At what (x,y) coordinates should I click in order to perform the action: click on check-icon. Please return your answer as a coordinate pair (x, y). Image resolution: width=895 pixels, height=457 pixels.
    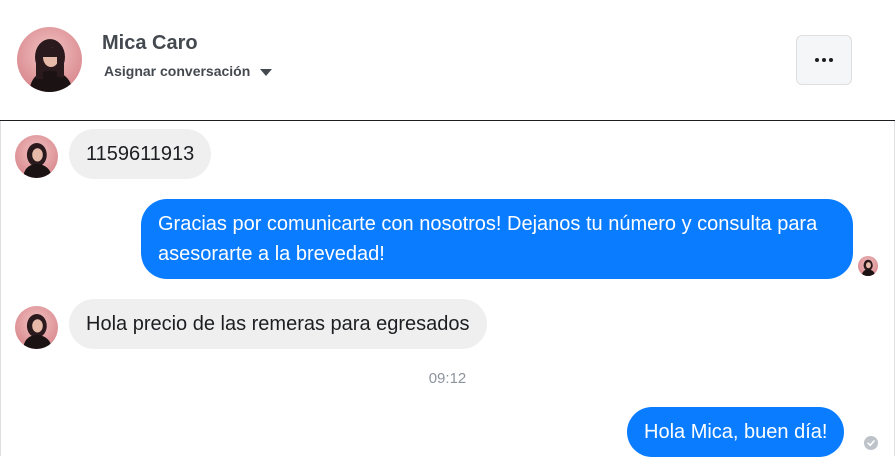
    Looking at the image, I should click on (871, 443).